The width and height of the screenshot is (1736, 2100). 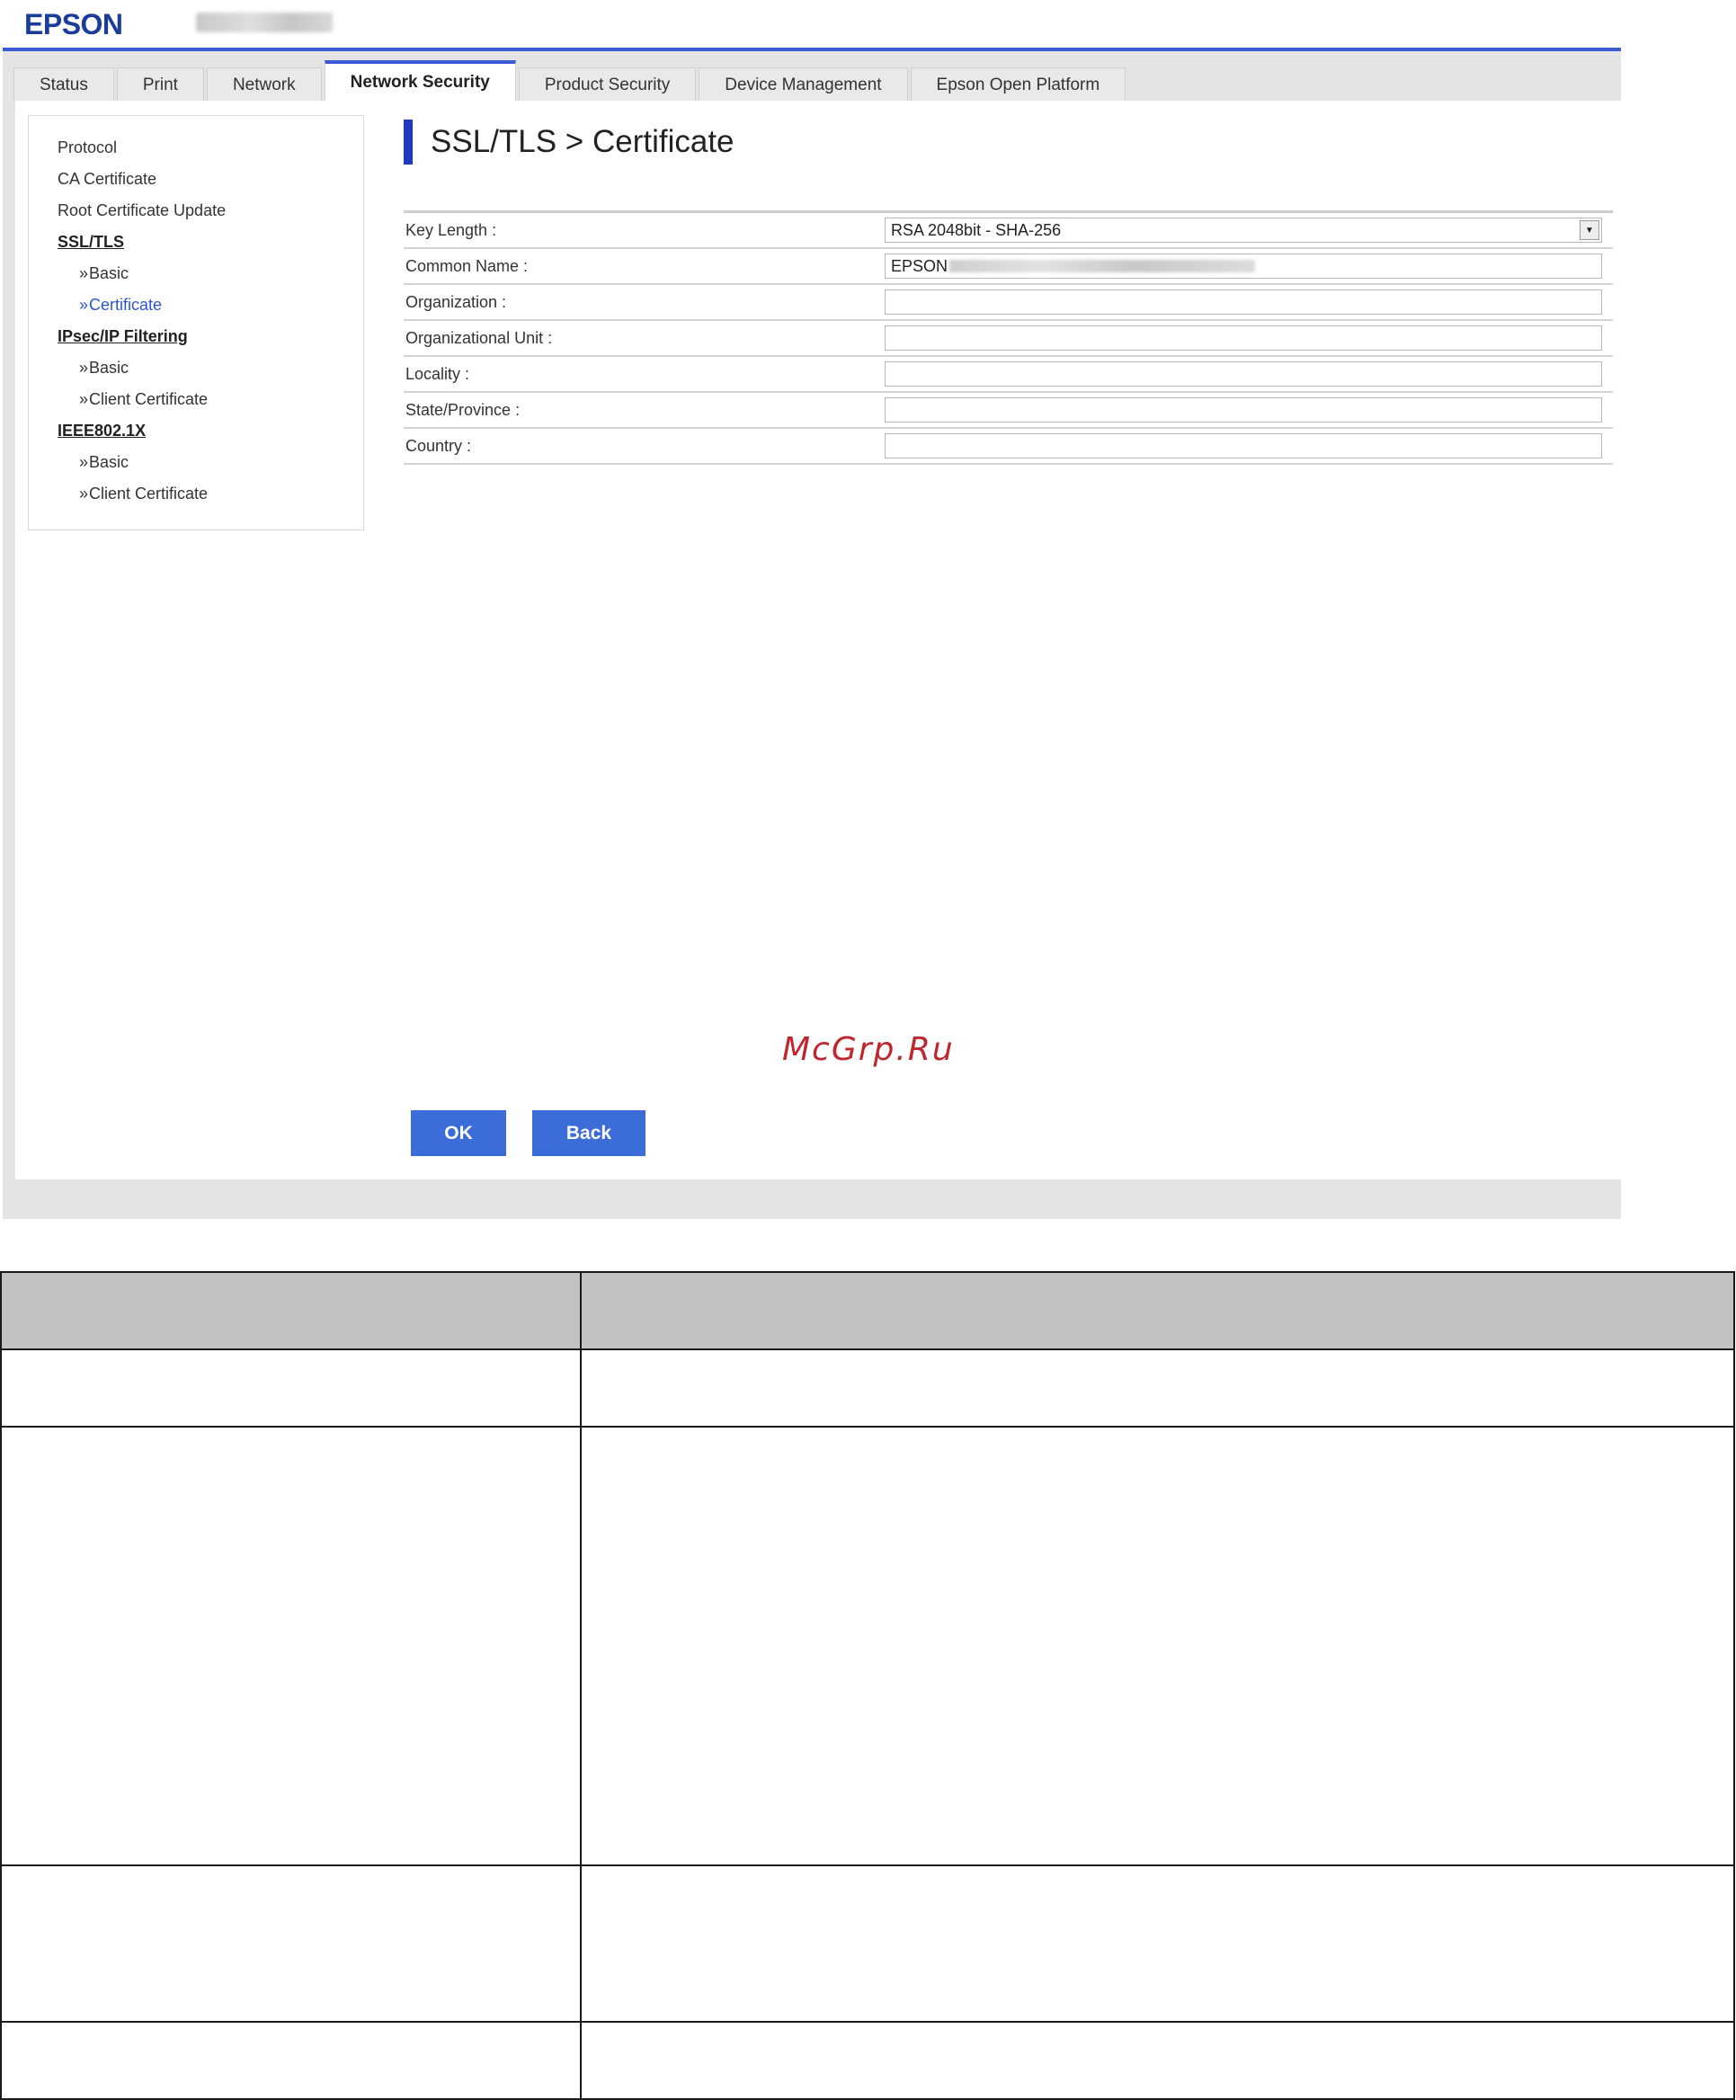 What do you see at coordinates (210, 368) in the screenshot?
I see `sidebar-item-ipsec-basic: Basic` at bounding box center [210, 368].